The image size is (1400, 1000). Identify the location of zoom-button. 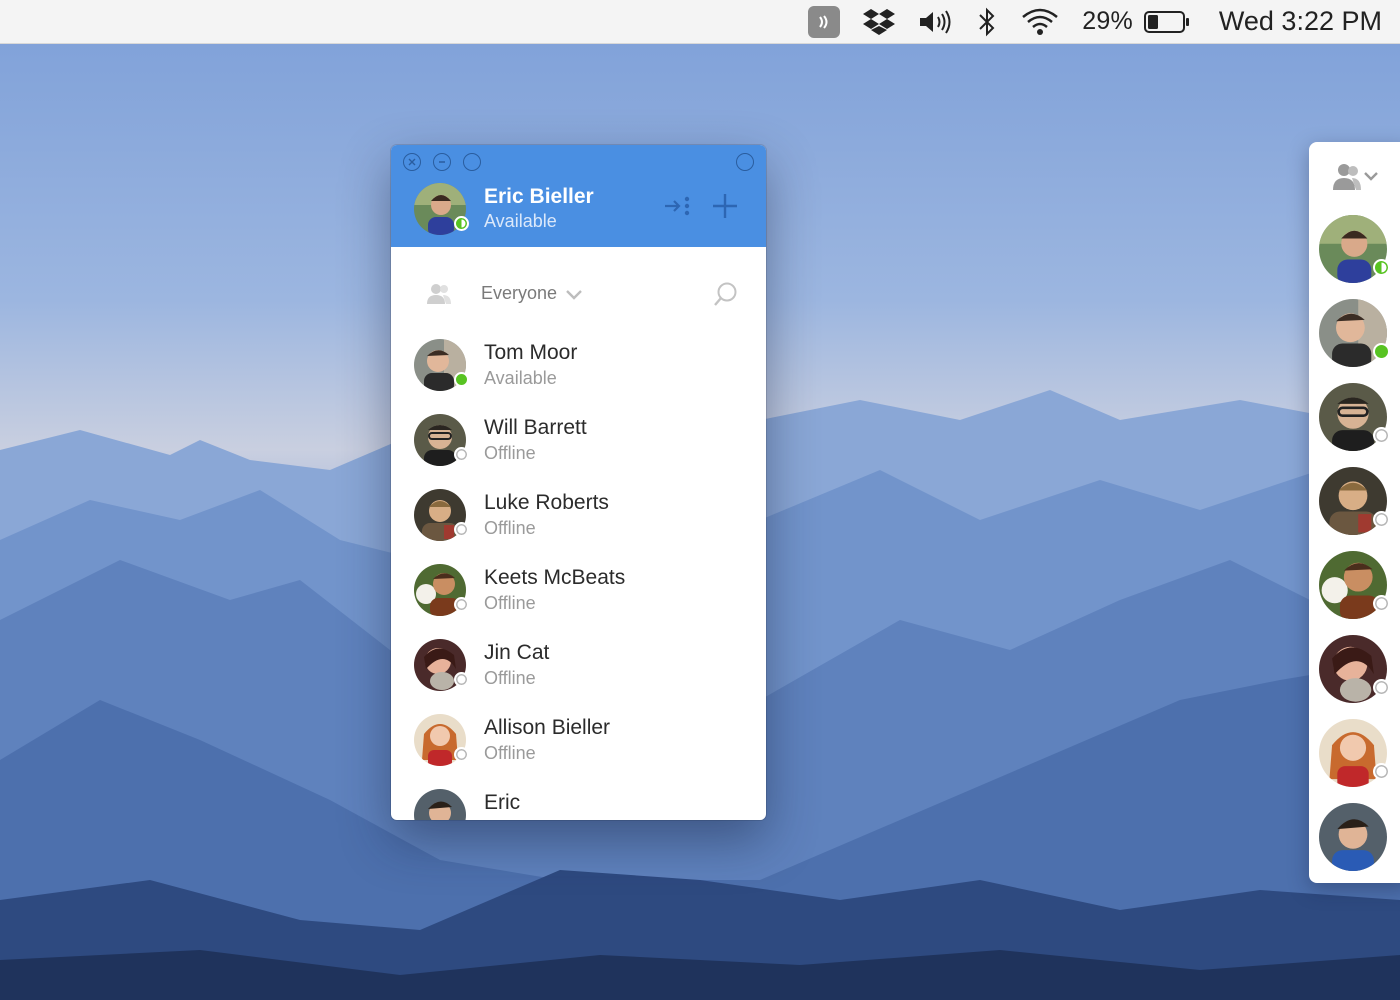
(472, 162).